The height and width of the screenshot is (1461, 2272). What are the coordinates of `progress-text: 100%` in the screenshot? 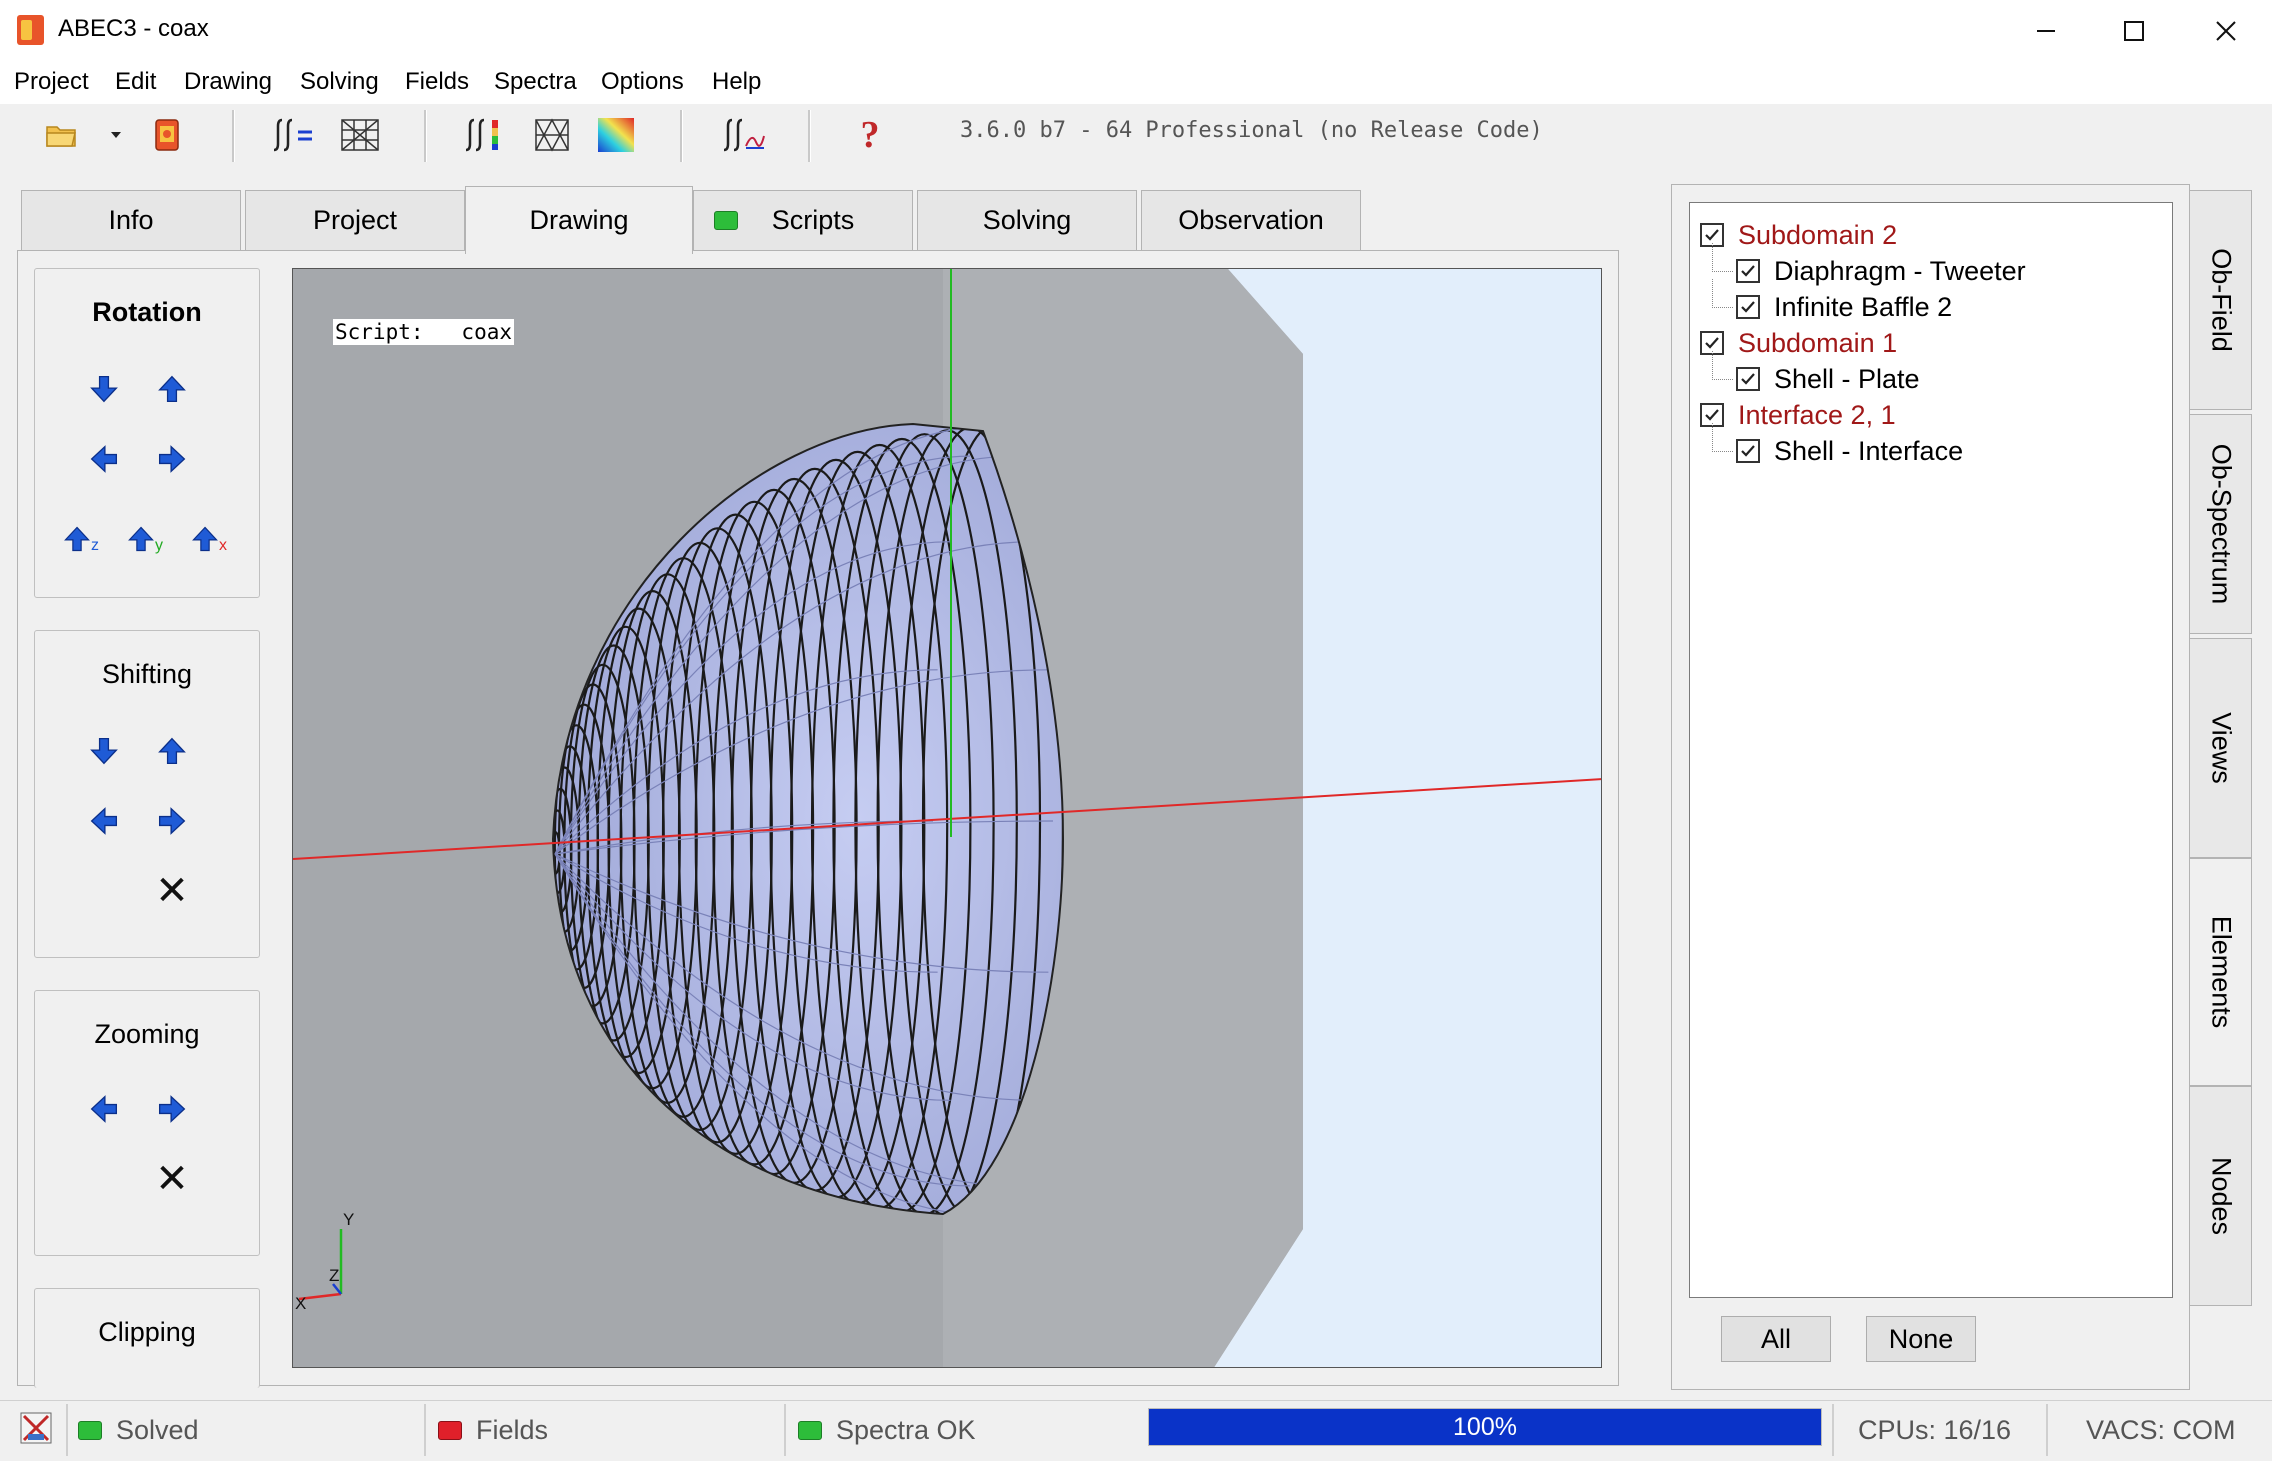 It's located at (1485, 1426).